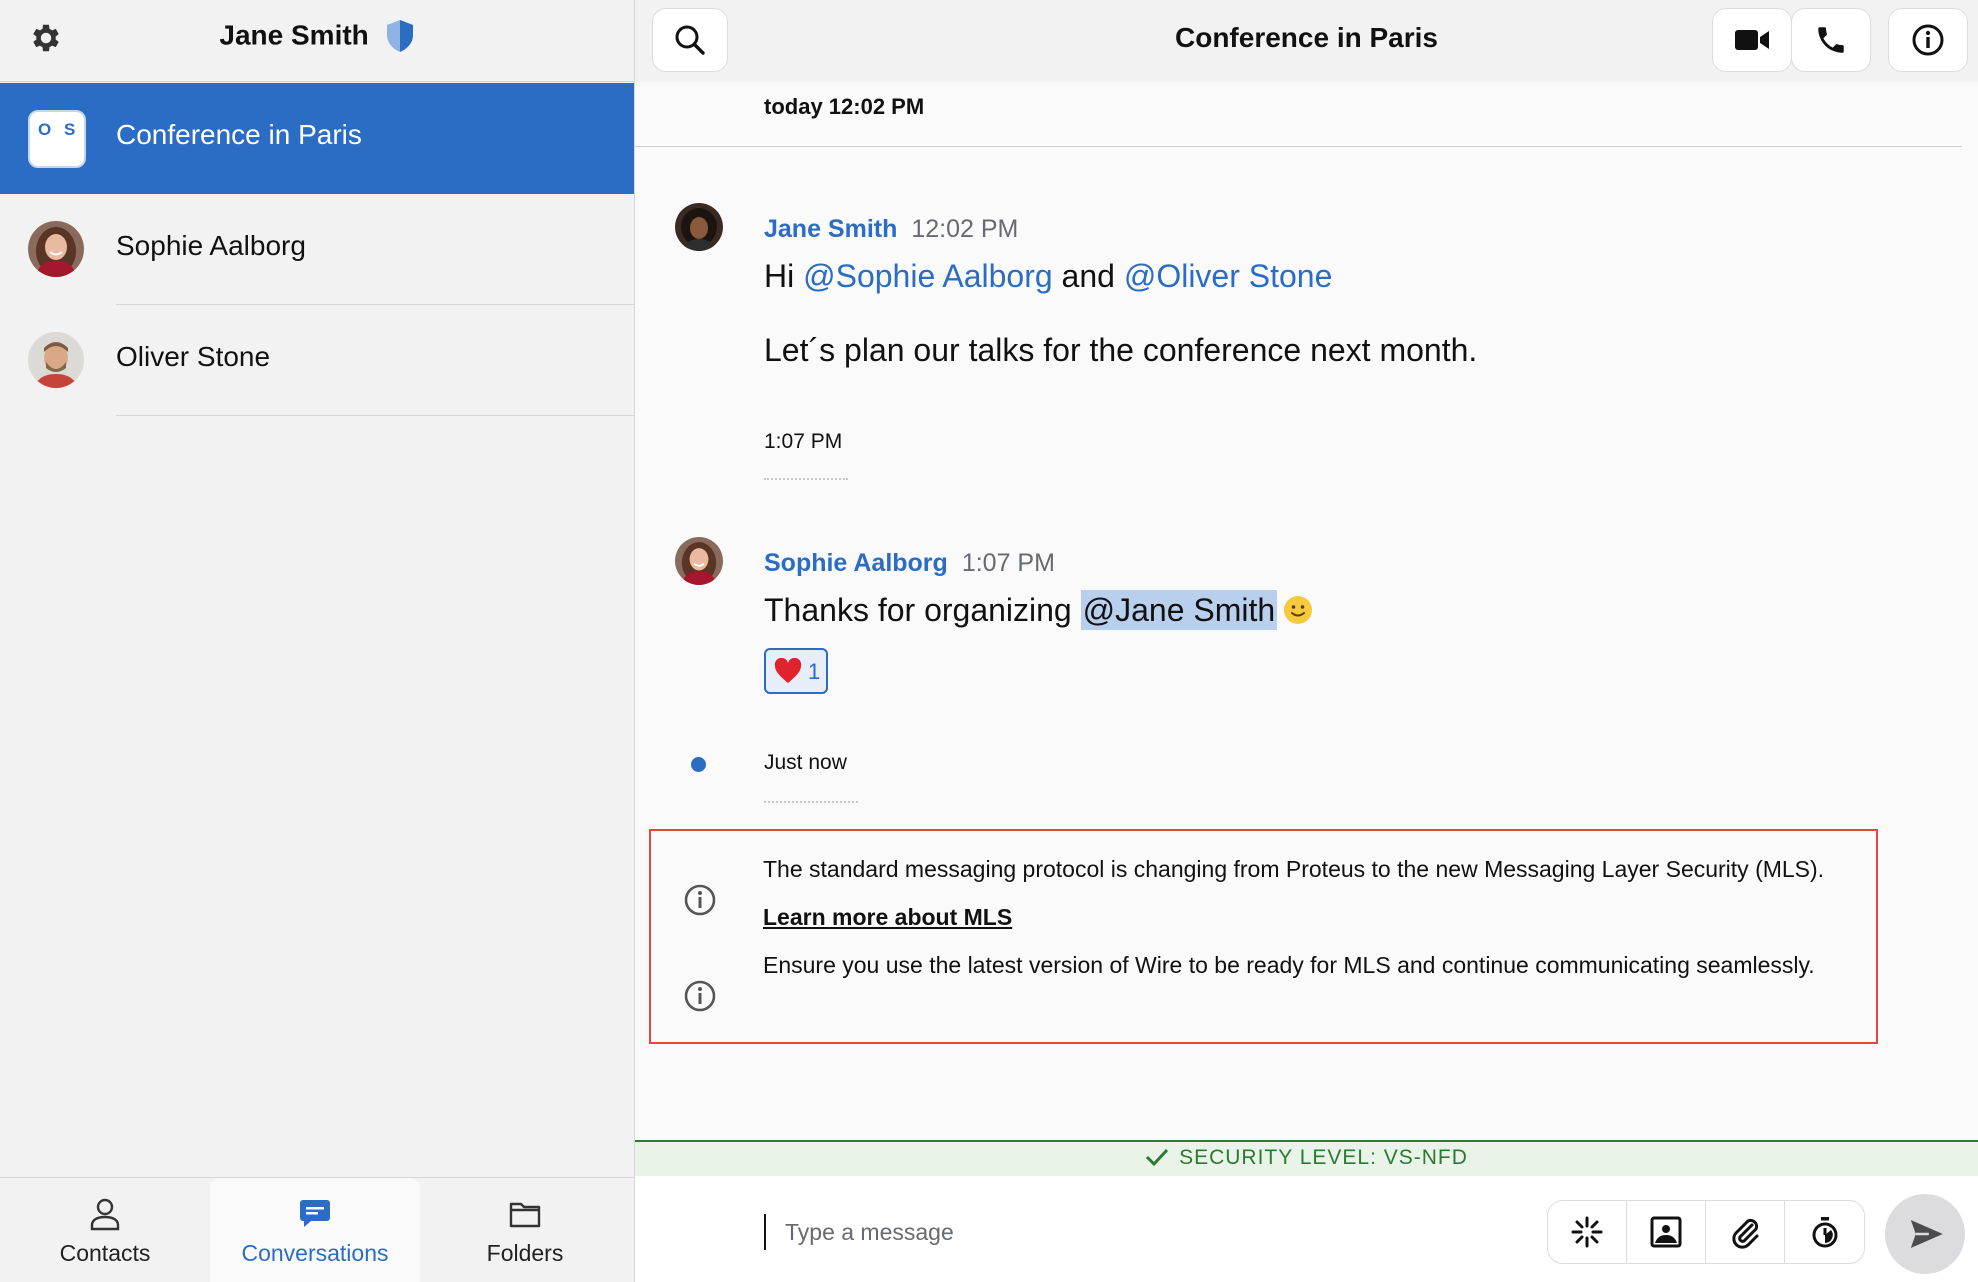 This screenshot has height=1282, width=1978. I want to click on conversation-item-conference-in-paris: O S Conference in Paris, so click(317, 138).